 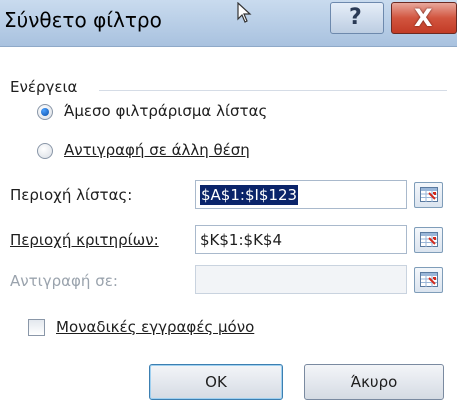 What do you see at coordinates (273, 90) in the screenshot?
I see `group-divider` at bounding box center [273, 90].